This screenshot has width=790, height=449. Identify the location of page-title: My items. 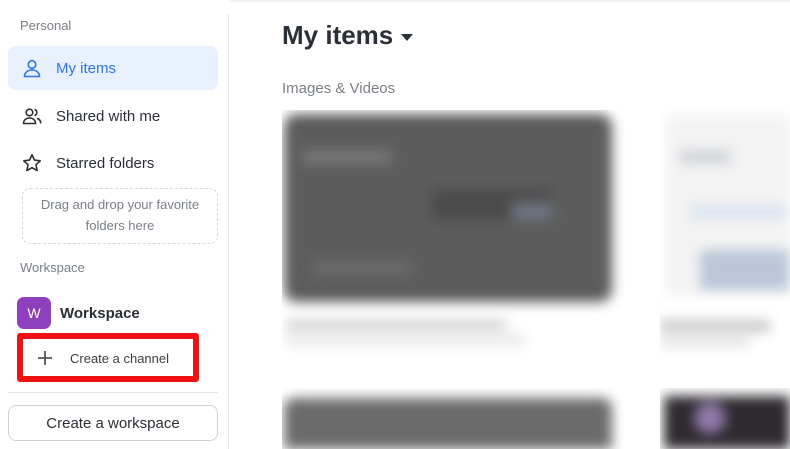
(338, 35).